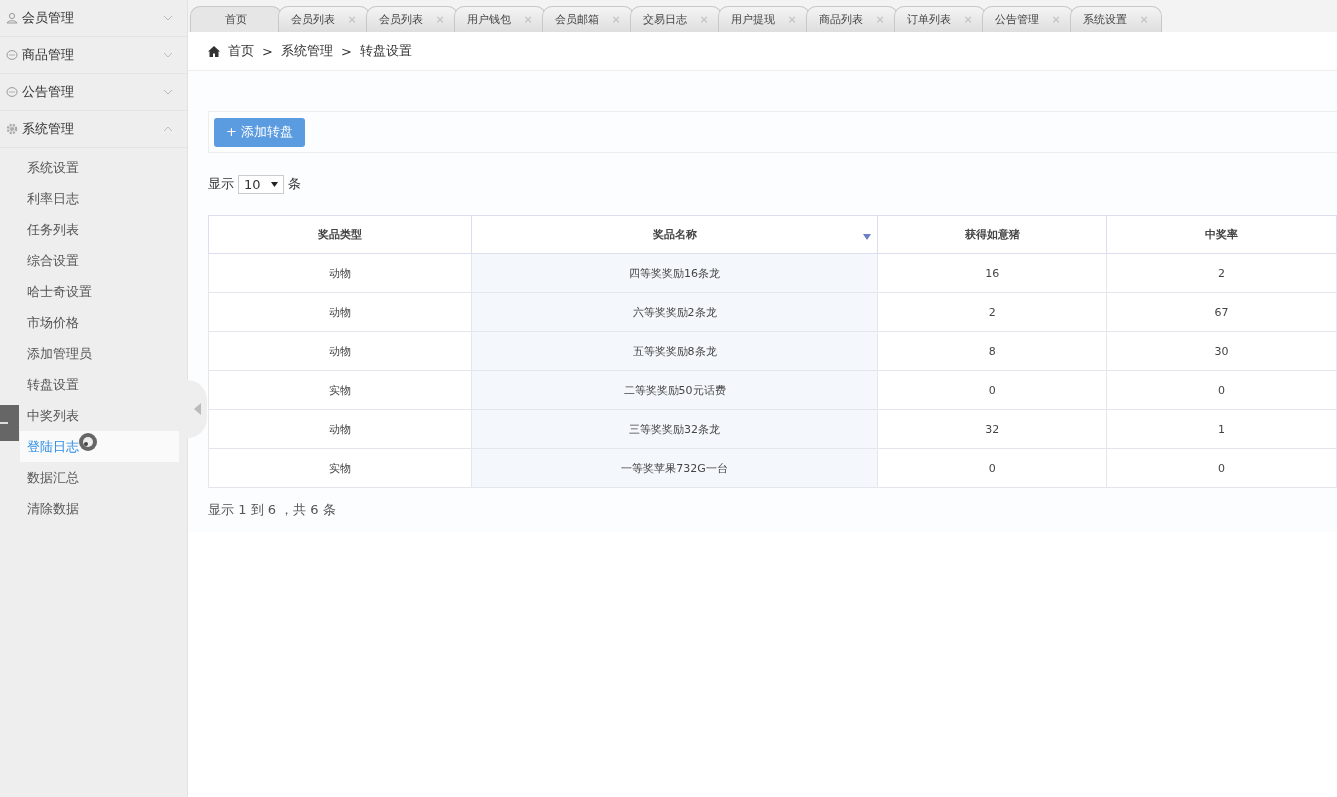 This screenshot has width=1337, height=797. Describe the element at coordinates (385, 51) in the screenshot. I see `breadcrumb-link: 转盘设置` at that location.